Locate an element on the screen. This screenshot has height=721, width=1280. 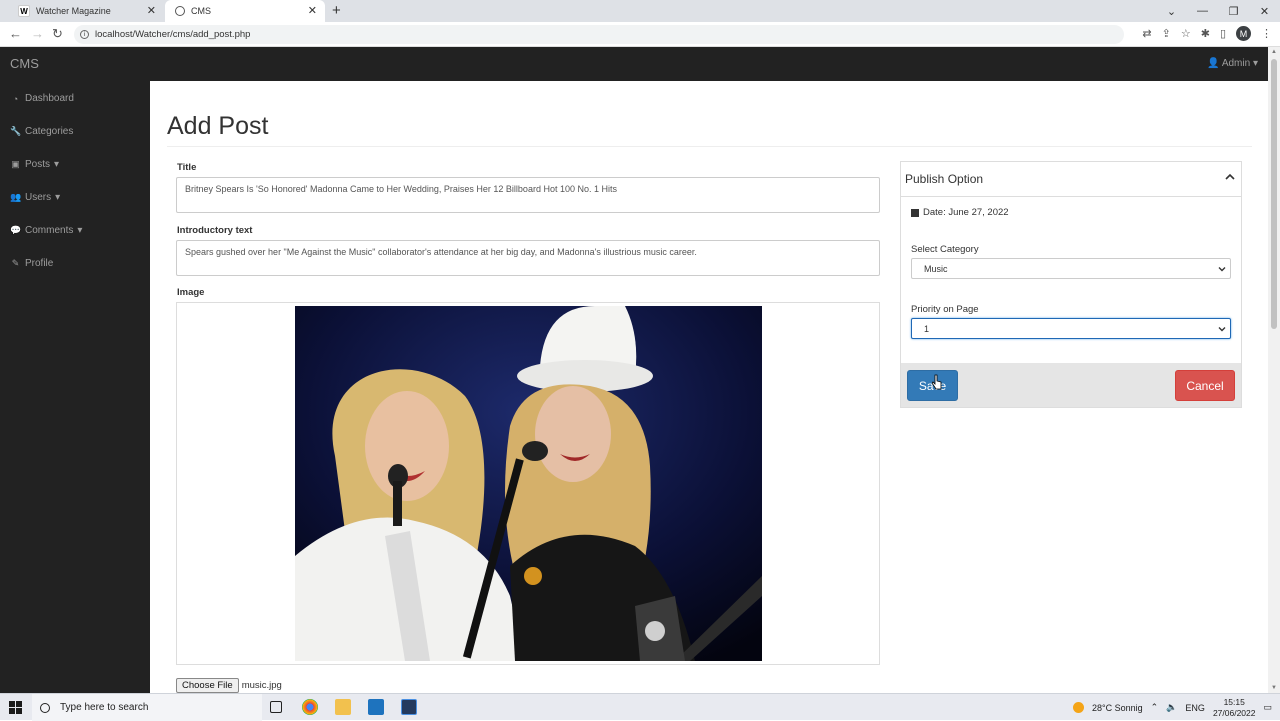
sidepanel-icon: ▯ is located at coordinates (1223, 33).